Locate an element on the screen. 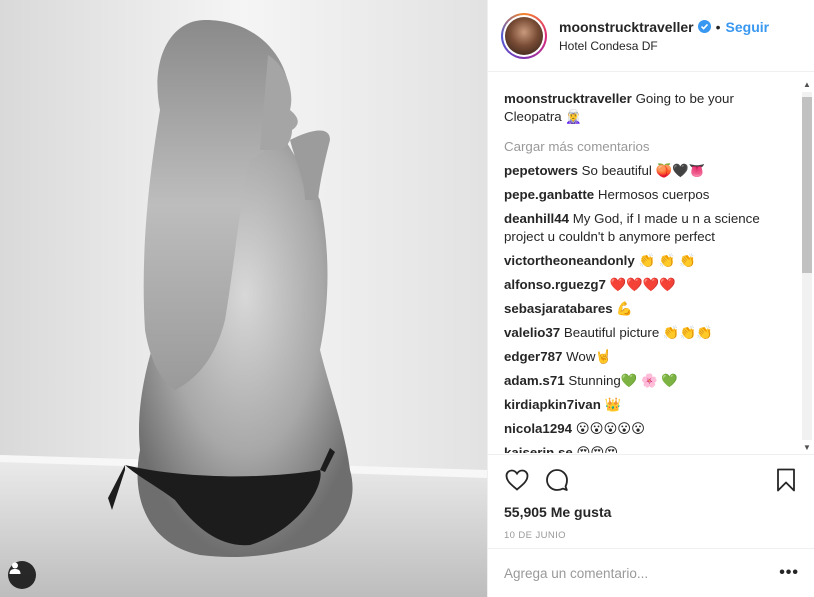 Image resolution: width=814 pixels, height=597 pixels. comment-item: pepetowers So beautiful 🍑🖤👅 is located at coordinates (647, 171).